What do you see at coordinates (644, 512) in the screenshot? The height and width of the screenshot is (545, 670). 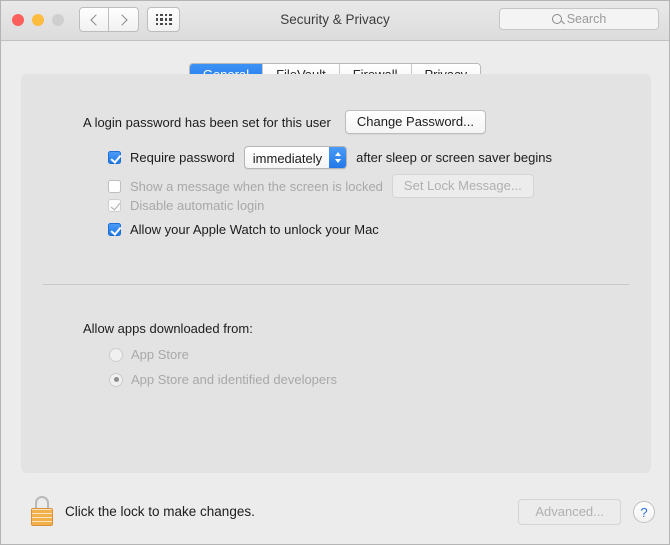 I see `help-button: ?` at bounding box center [644, 512].